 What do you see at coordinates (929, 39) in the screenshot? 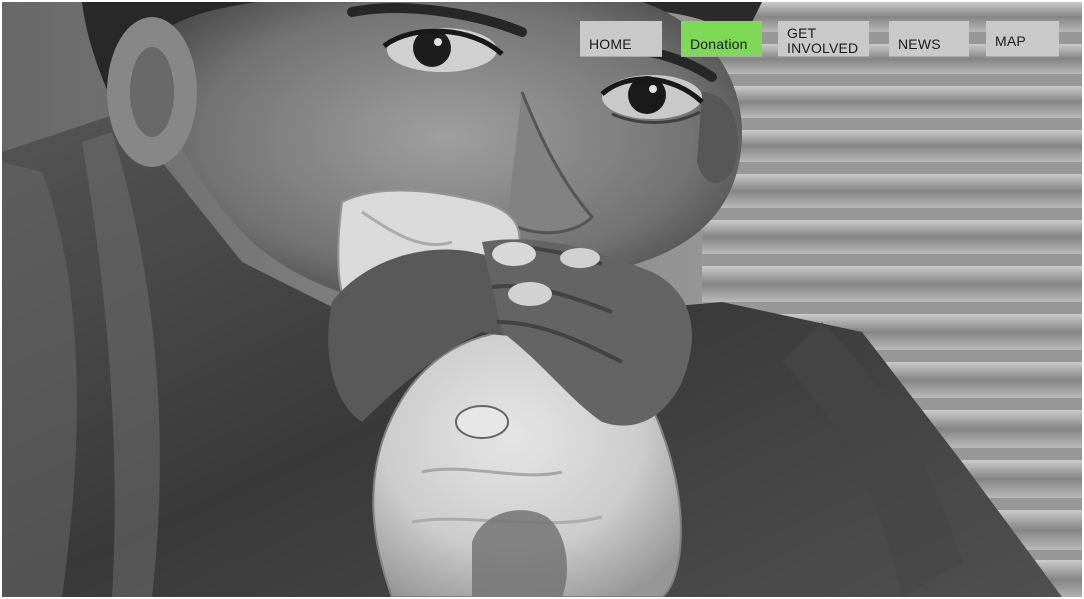
I see `nav-item-news: NEWS` at bounding box center [929, 39].